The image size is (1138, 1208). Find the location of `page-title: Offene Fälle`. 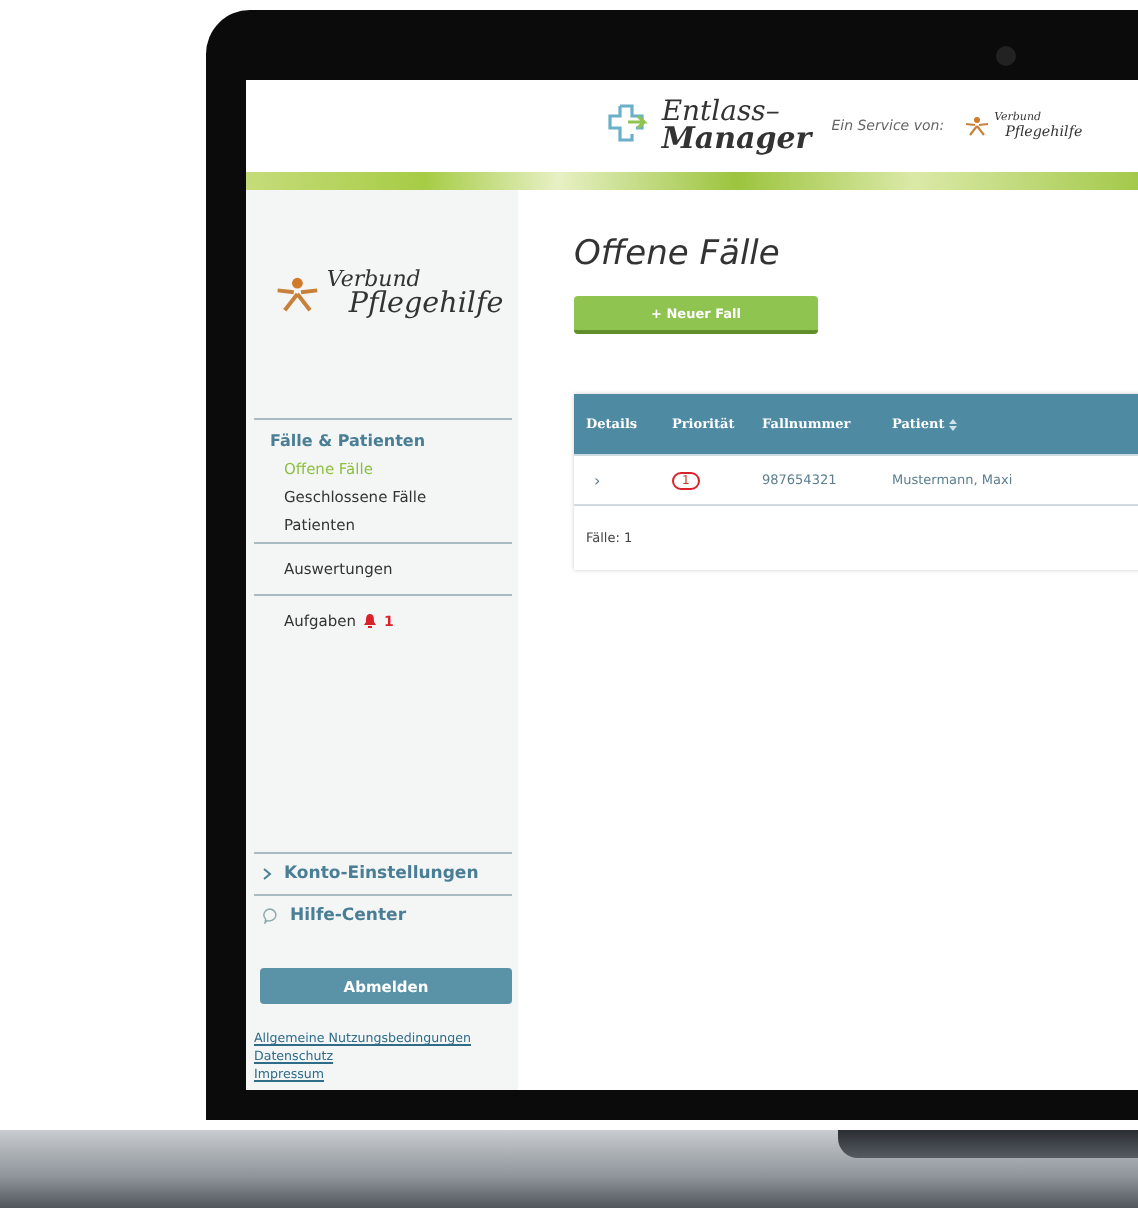

page-title: Offene Fälle is located at coordinates (678, 254).